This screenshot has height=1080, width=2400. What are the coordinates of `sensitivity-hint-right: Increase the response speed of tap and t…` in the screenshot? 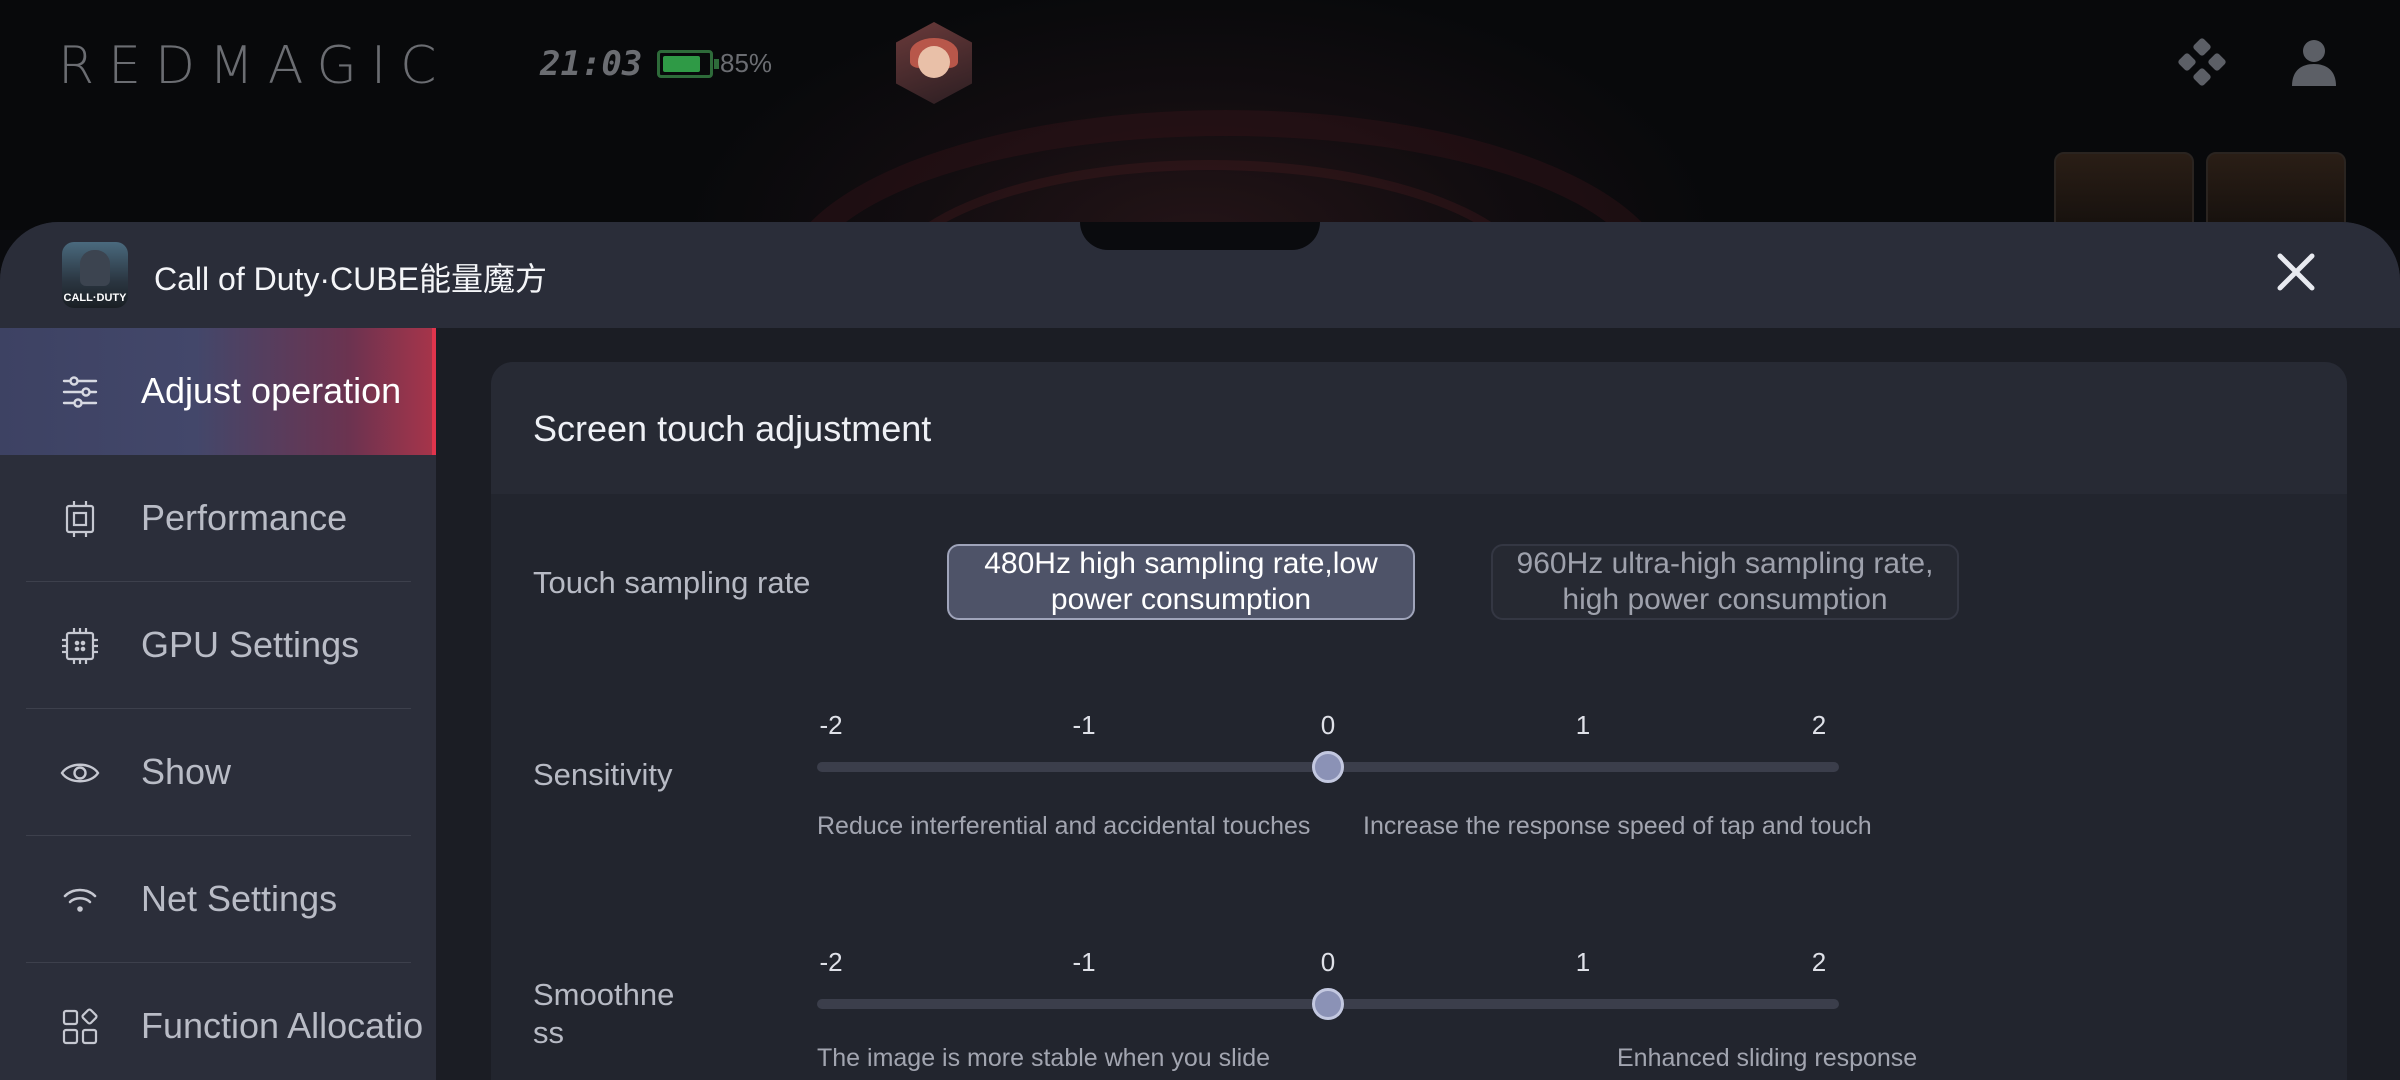 It's located at (1617, 826).